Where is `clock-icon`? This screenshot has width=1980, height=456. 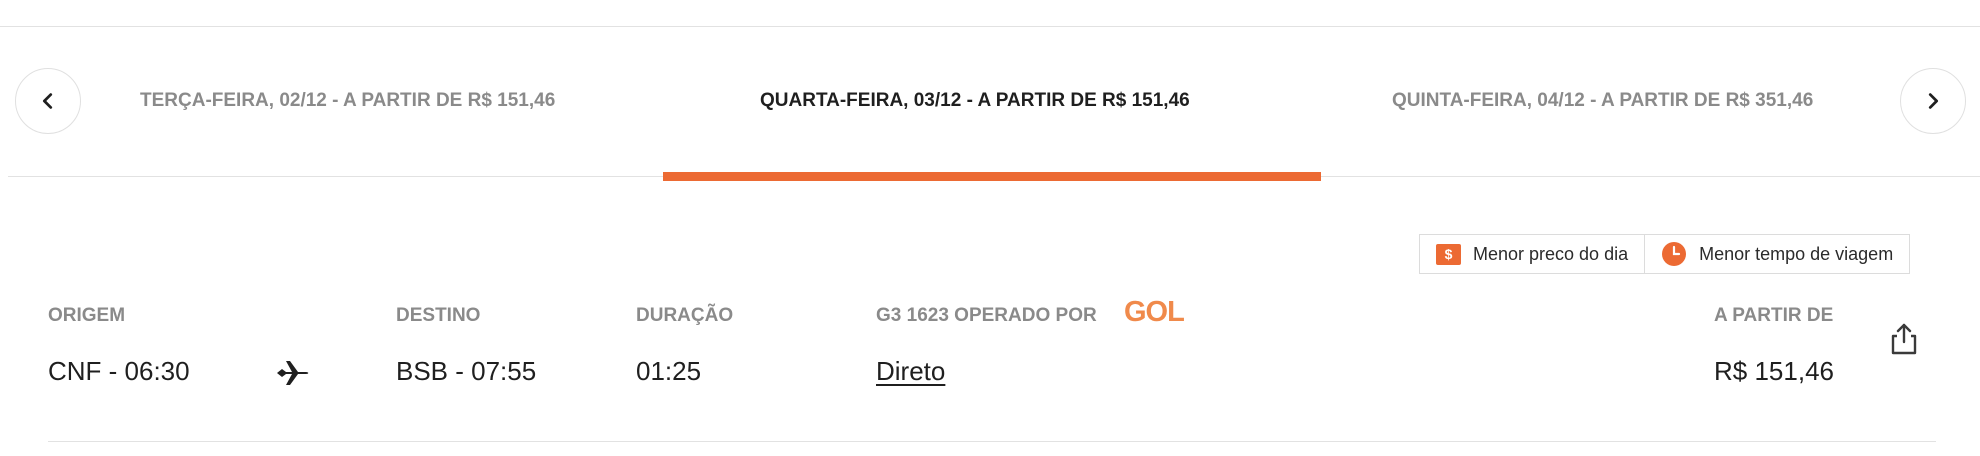
clock-icon is located at coordinates (1674, 254).